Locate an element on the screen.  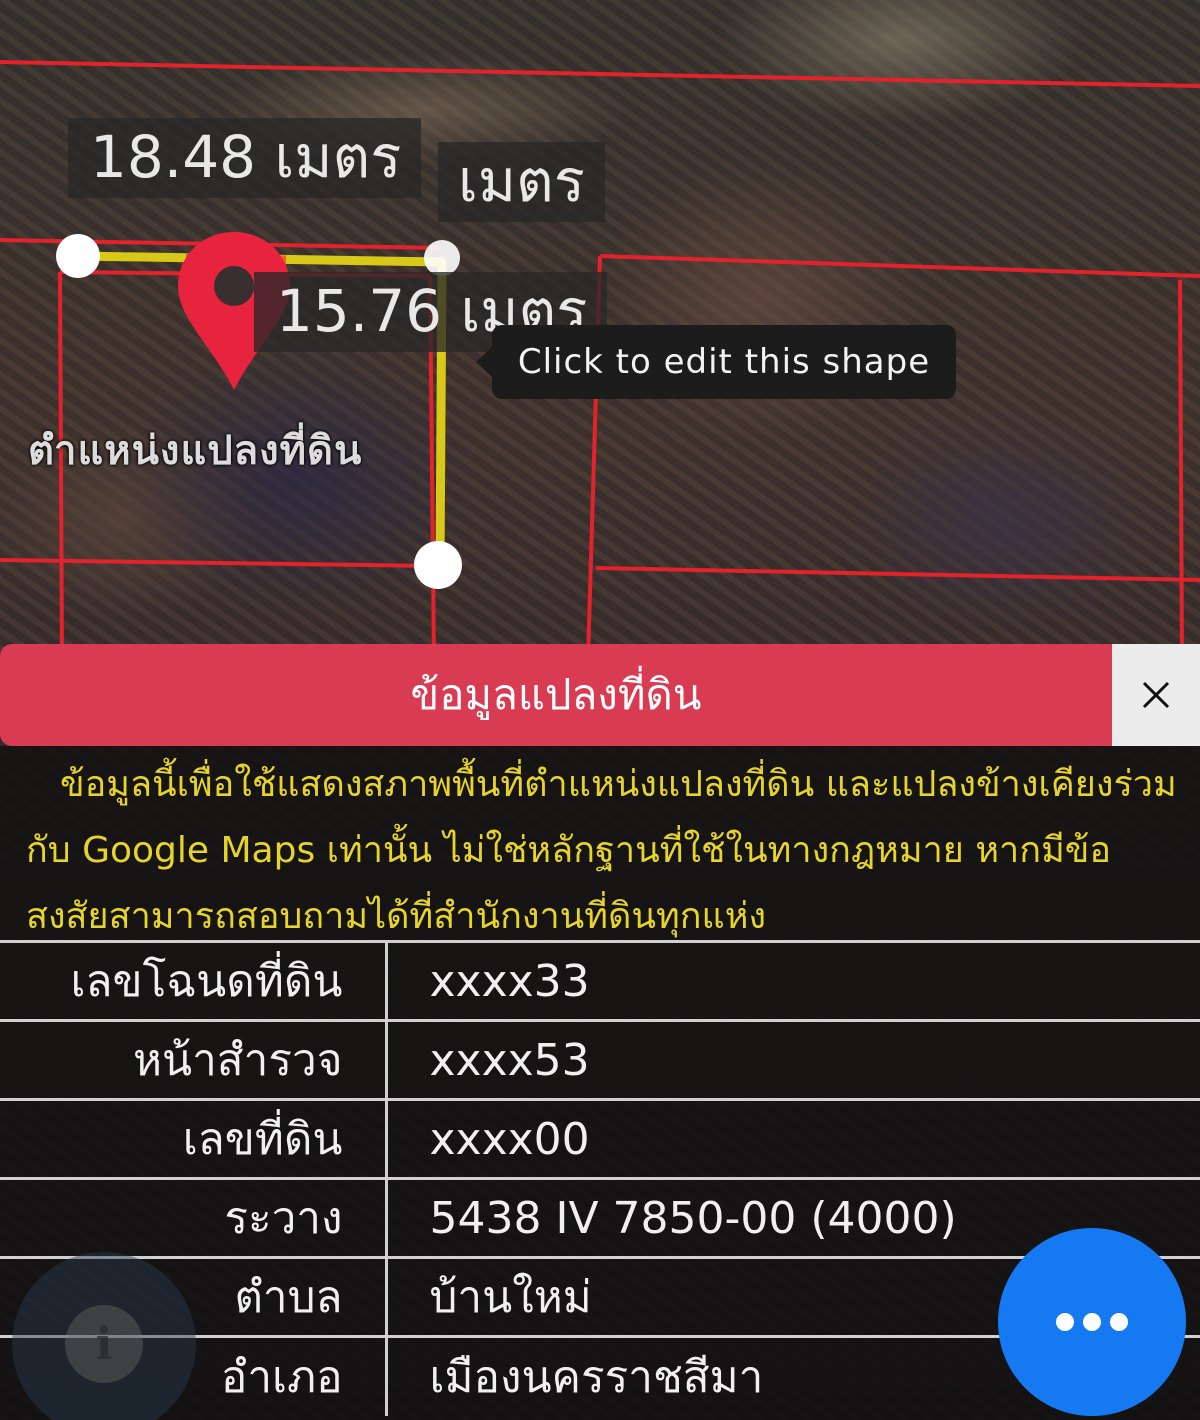
land-info-header: ข้อมูลแปลงที่ดิน is located at coordinates (600, 695).